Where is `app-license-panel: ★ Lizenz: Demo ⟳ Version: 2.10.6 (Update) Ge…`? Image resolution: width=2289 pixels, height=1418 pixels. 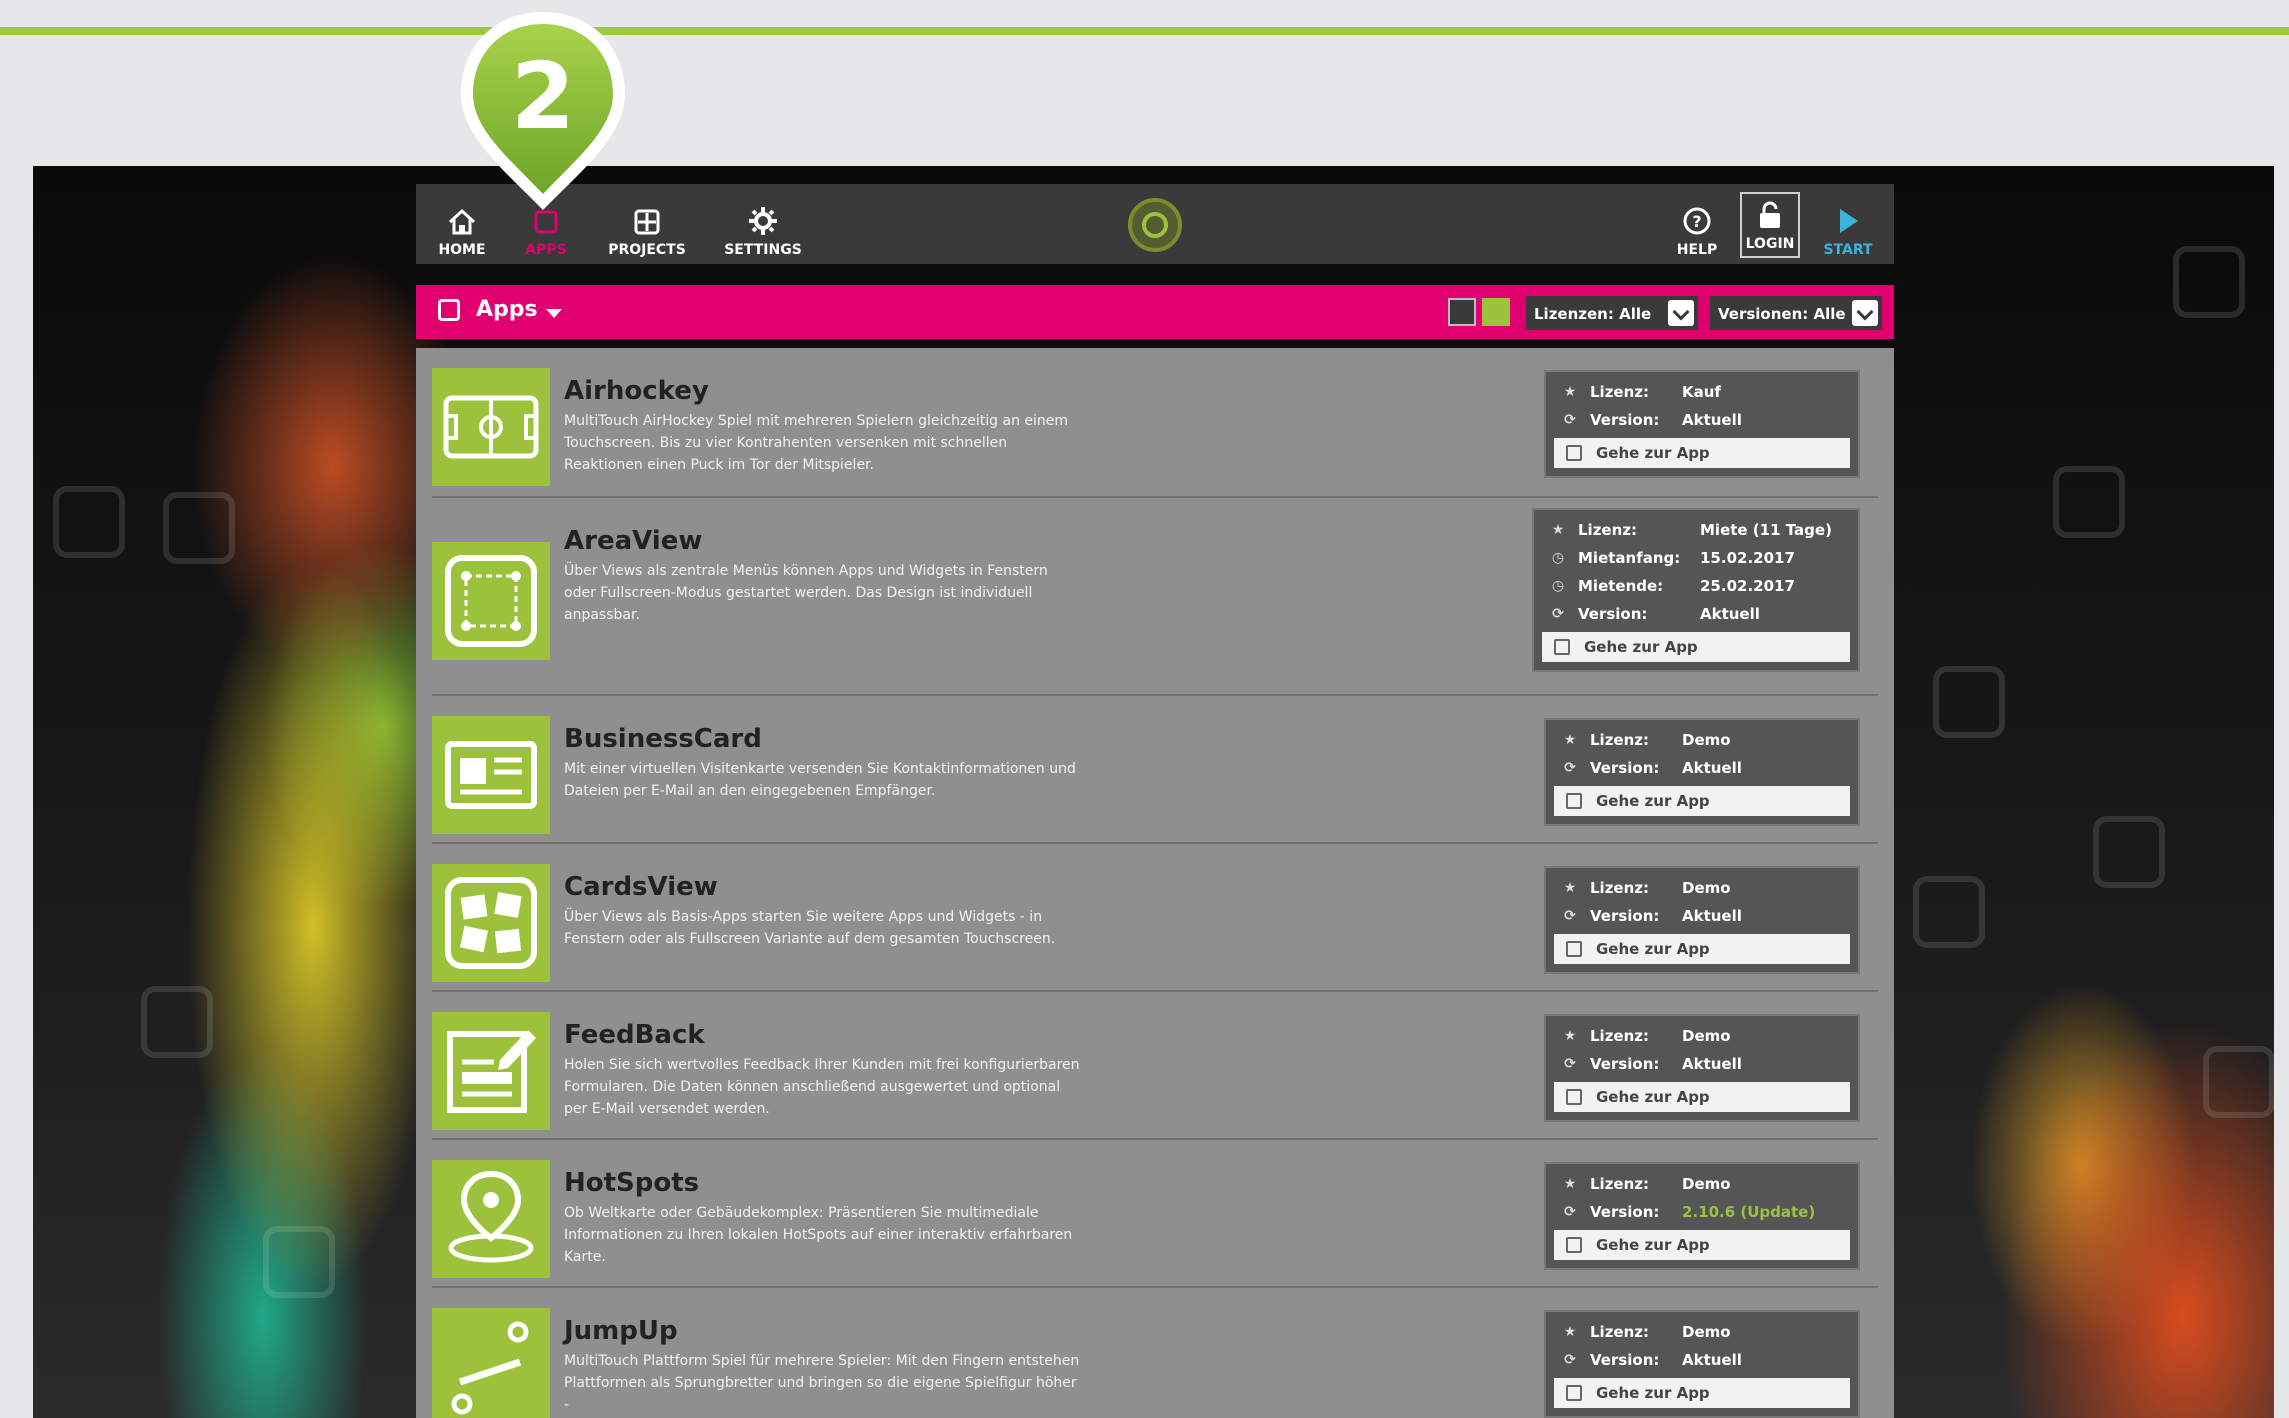
app-license-panel: ★ Lizenz: Demo ⟳ Version: 2.10.6 (Update) Ge… is located at coordinates (1702, 1216).